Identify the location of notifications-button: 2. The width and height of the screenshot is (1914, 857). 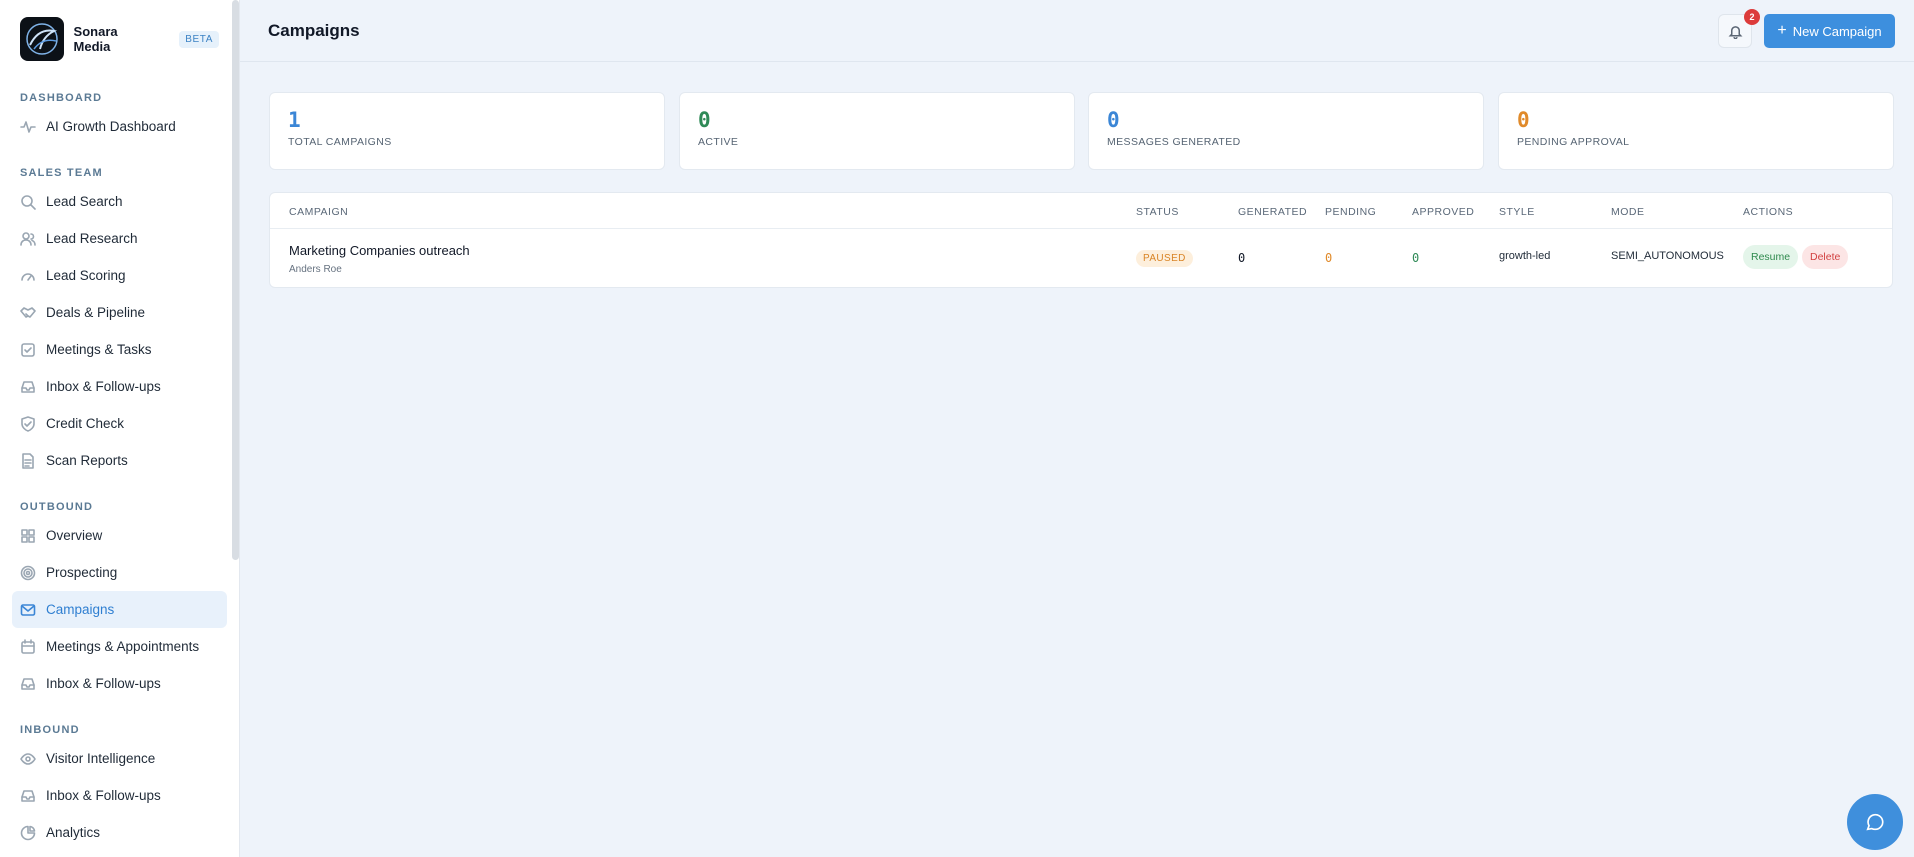
(1739, 28).